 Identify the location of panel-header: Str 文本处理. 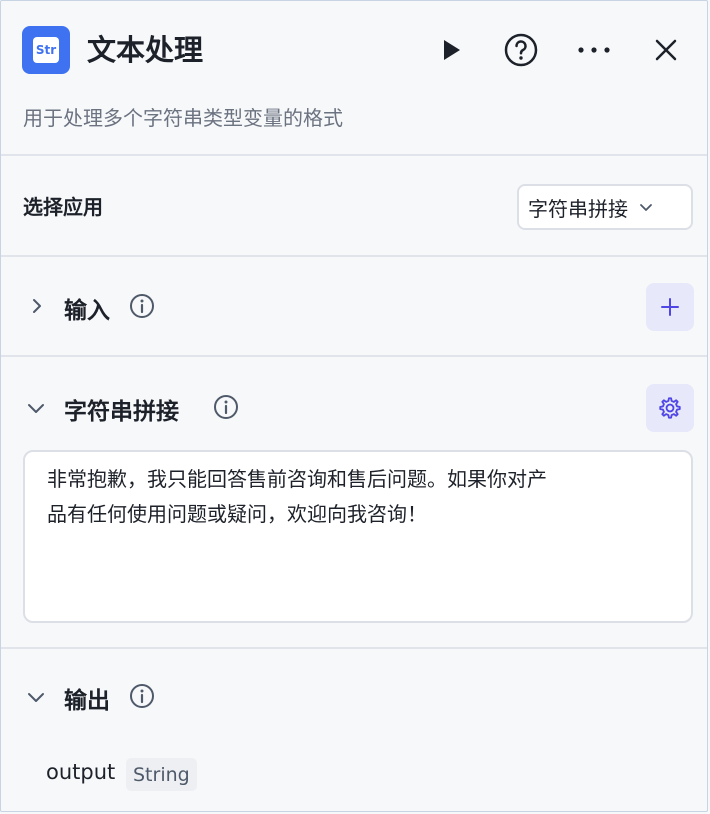
(354, 49).